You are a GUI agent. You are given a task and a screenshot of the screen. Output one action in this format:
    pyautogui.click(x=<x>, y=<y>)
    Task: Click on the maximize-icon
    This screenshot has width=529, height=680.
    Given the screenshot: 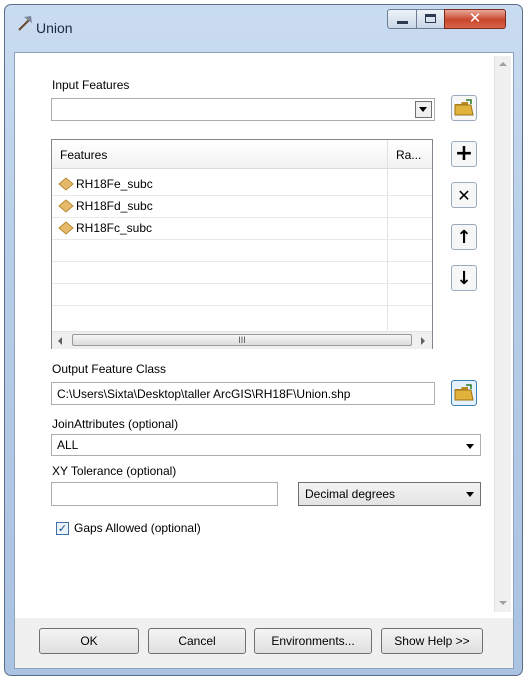 What is the action you would take?
    pyautogui.click(x=430, y=18)
    